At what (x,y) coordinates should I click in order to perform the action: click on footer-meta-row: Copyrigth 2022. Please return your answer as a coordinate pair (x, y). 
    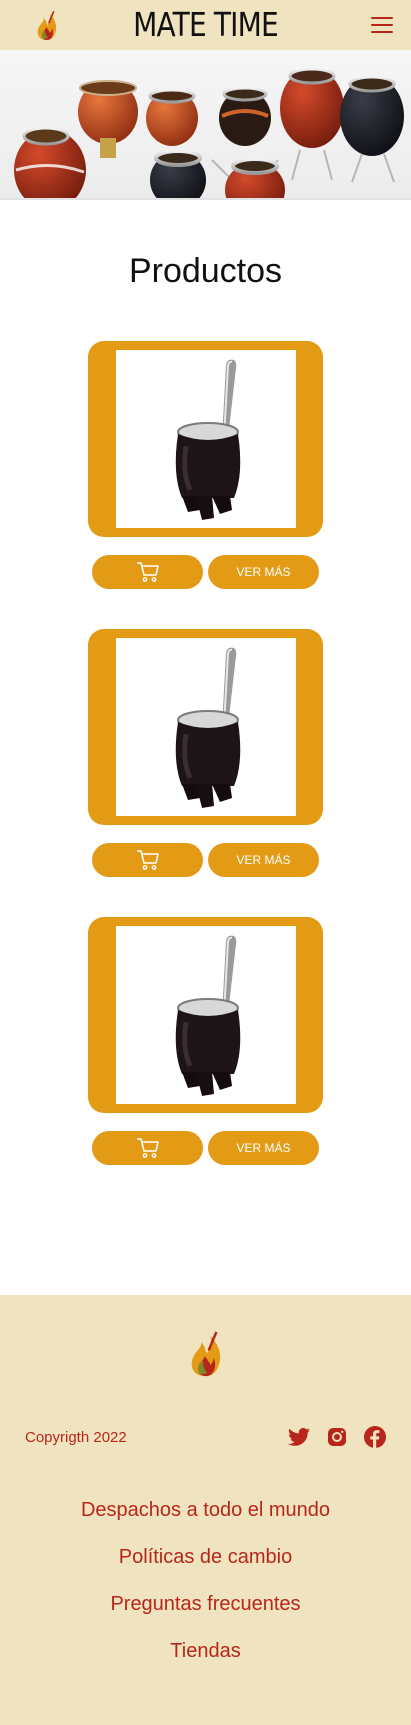
    Looking at the image, I should click on (205, 1437).